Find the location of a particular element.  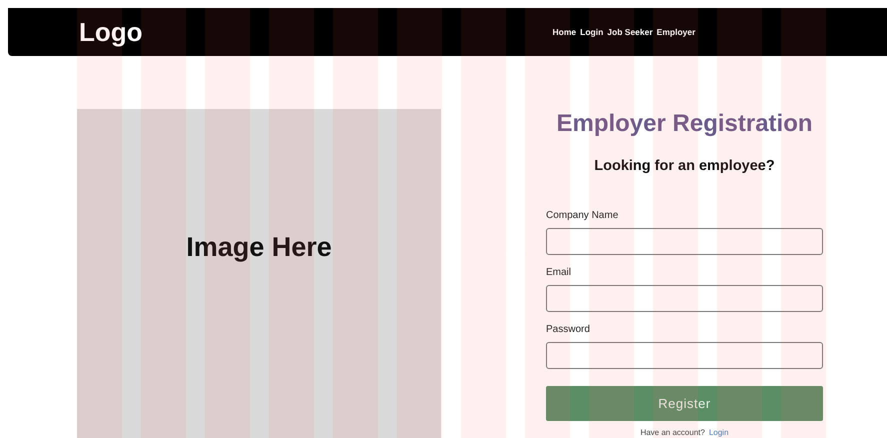

form-title: Employer Registration is located at coordinates (684, 124).